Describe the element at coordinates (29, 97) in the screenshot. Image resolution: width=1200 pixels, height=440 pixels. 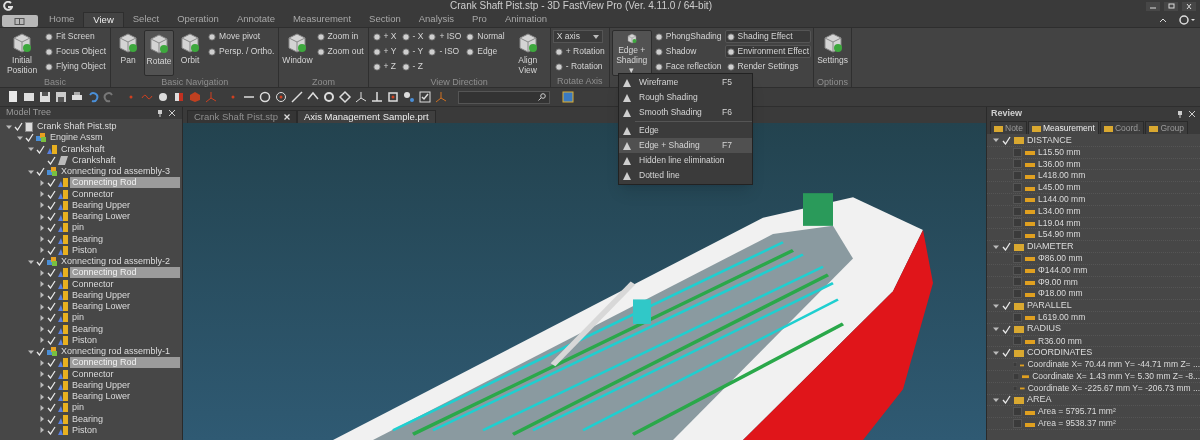
I see `folder-icon` at that location.